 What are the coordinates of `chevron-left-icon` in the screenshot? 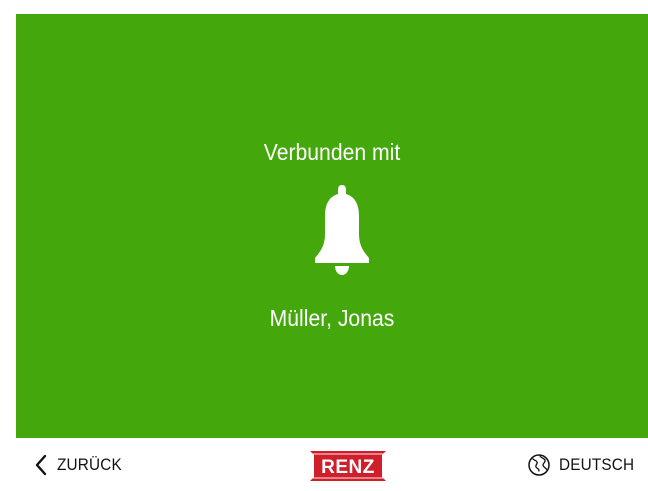 It's located at (41, 465).